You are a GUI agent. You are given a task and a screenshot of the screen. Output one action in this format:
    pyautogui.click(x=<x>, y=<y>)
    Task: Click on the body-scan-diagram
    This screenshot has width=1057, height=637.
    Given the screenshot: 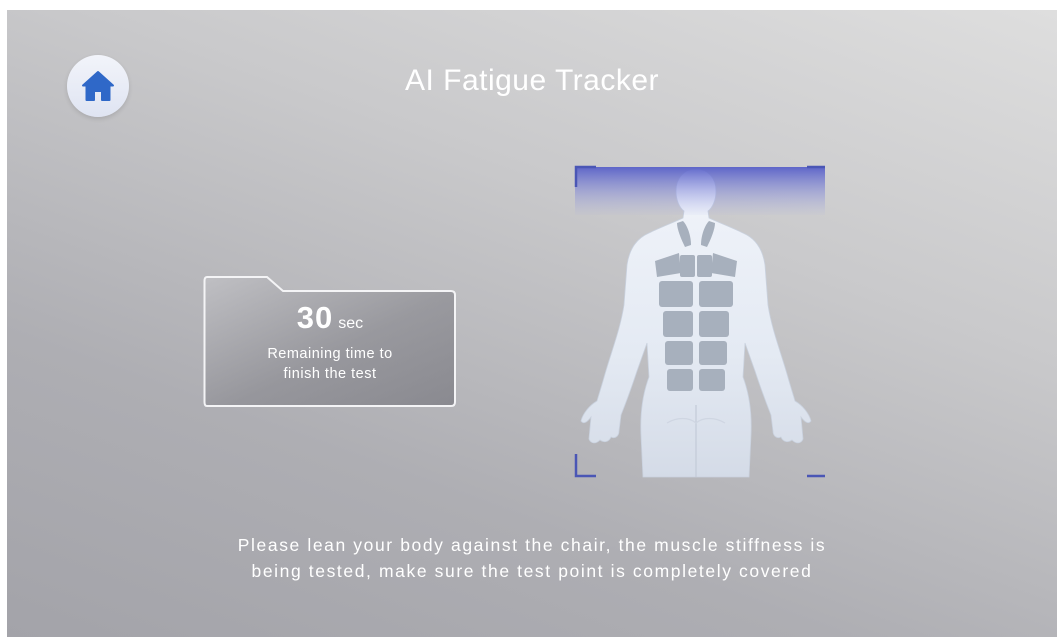 What is the action you would take?
    pyautogui.click(x=699, y=321)
    